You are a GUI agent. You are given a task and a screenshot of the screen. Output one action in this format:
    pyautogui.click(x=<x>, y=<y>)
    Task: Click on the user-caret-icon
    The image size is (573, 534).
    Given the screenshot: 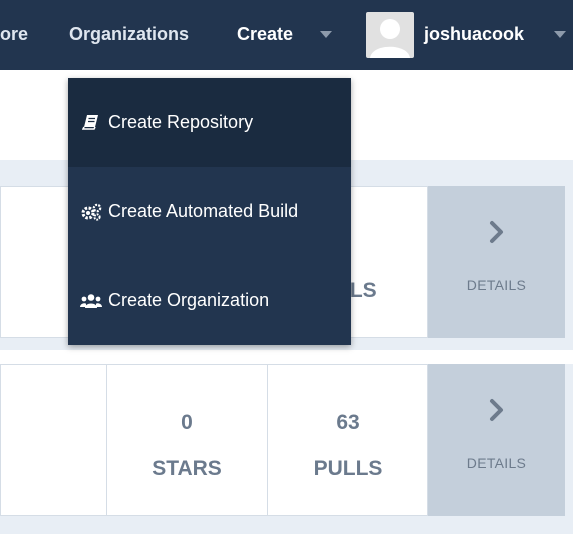 What is the action you would take?
    pyautogui.click(x=560, y=34)
    